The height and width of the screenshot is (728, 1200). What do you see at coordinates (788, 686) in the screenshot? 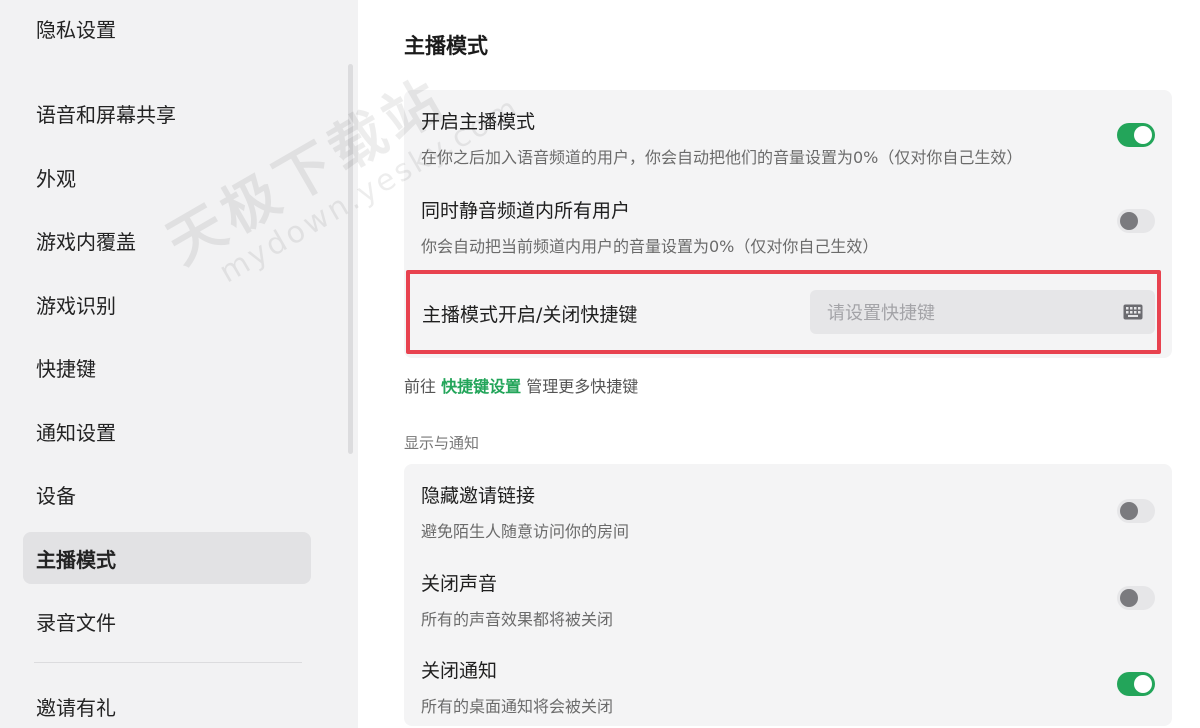
I see `setting-row-disable-notifications: 关闭通知 所有的桌面通知将会被关闭` at bounding box center [788, 686].